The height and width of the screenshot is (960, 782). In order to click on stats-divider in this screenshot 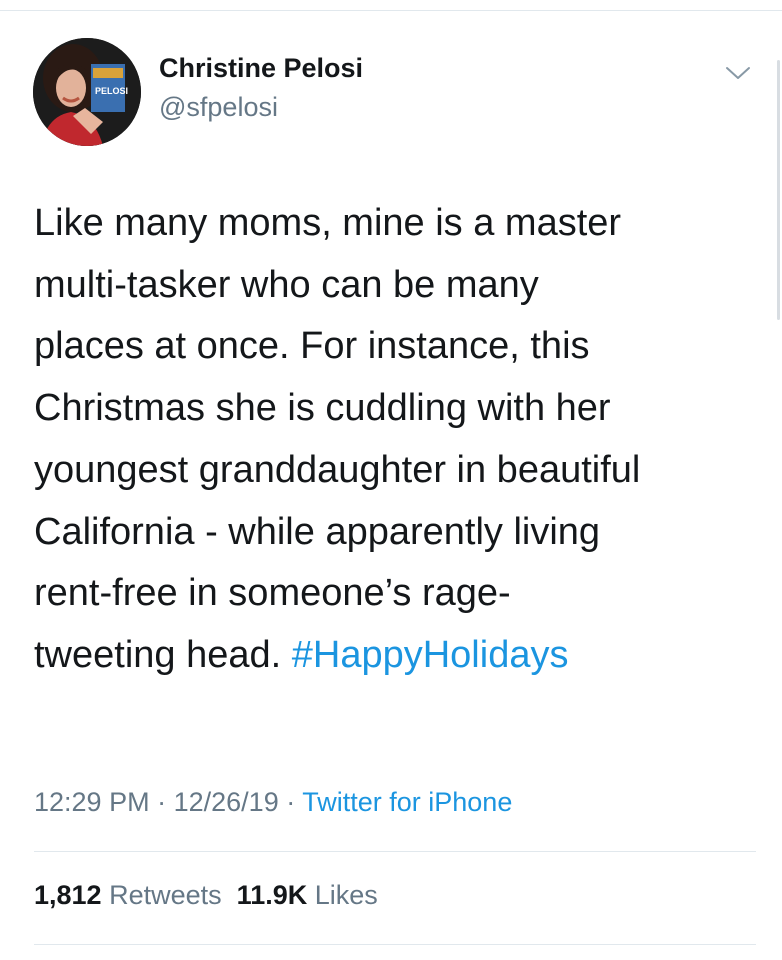, I will do `click(395, 851)`.